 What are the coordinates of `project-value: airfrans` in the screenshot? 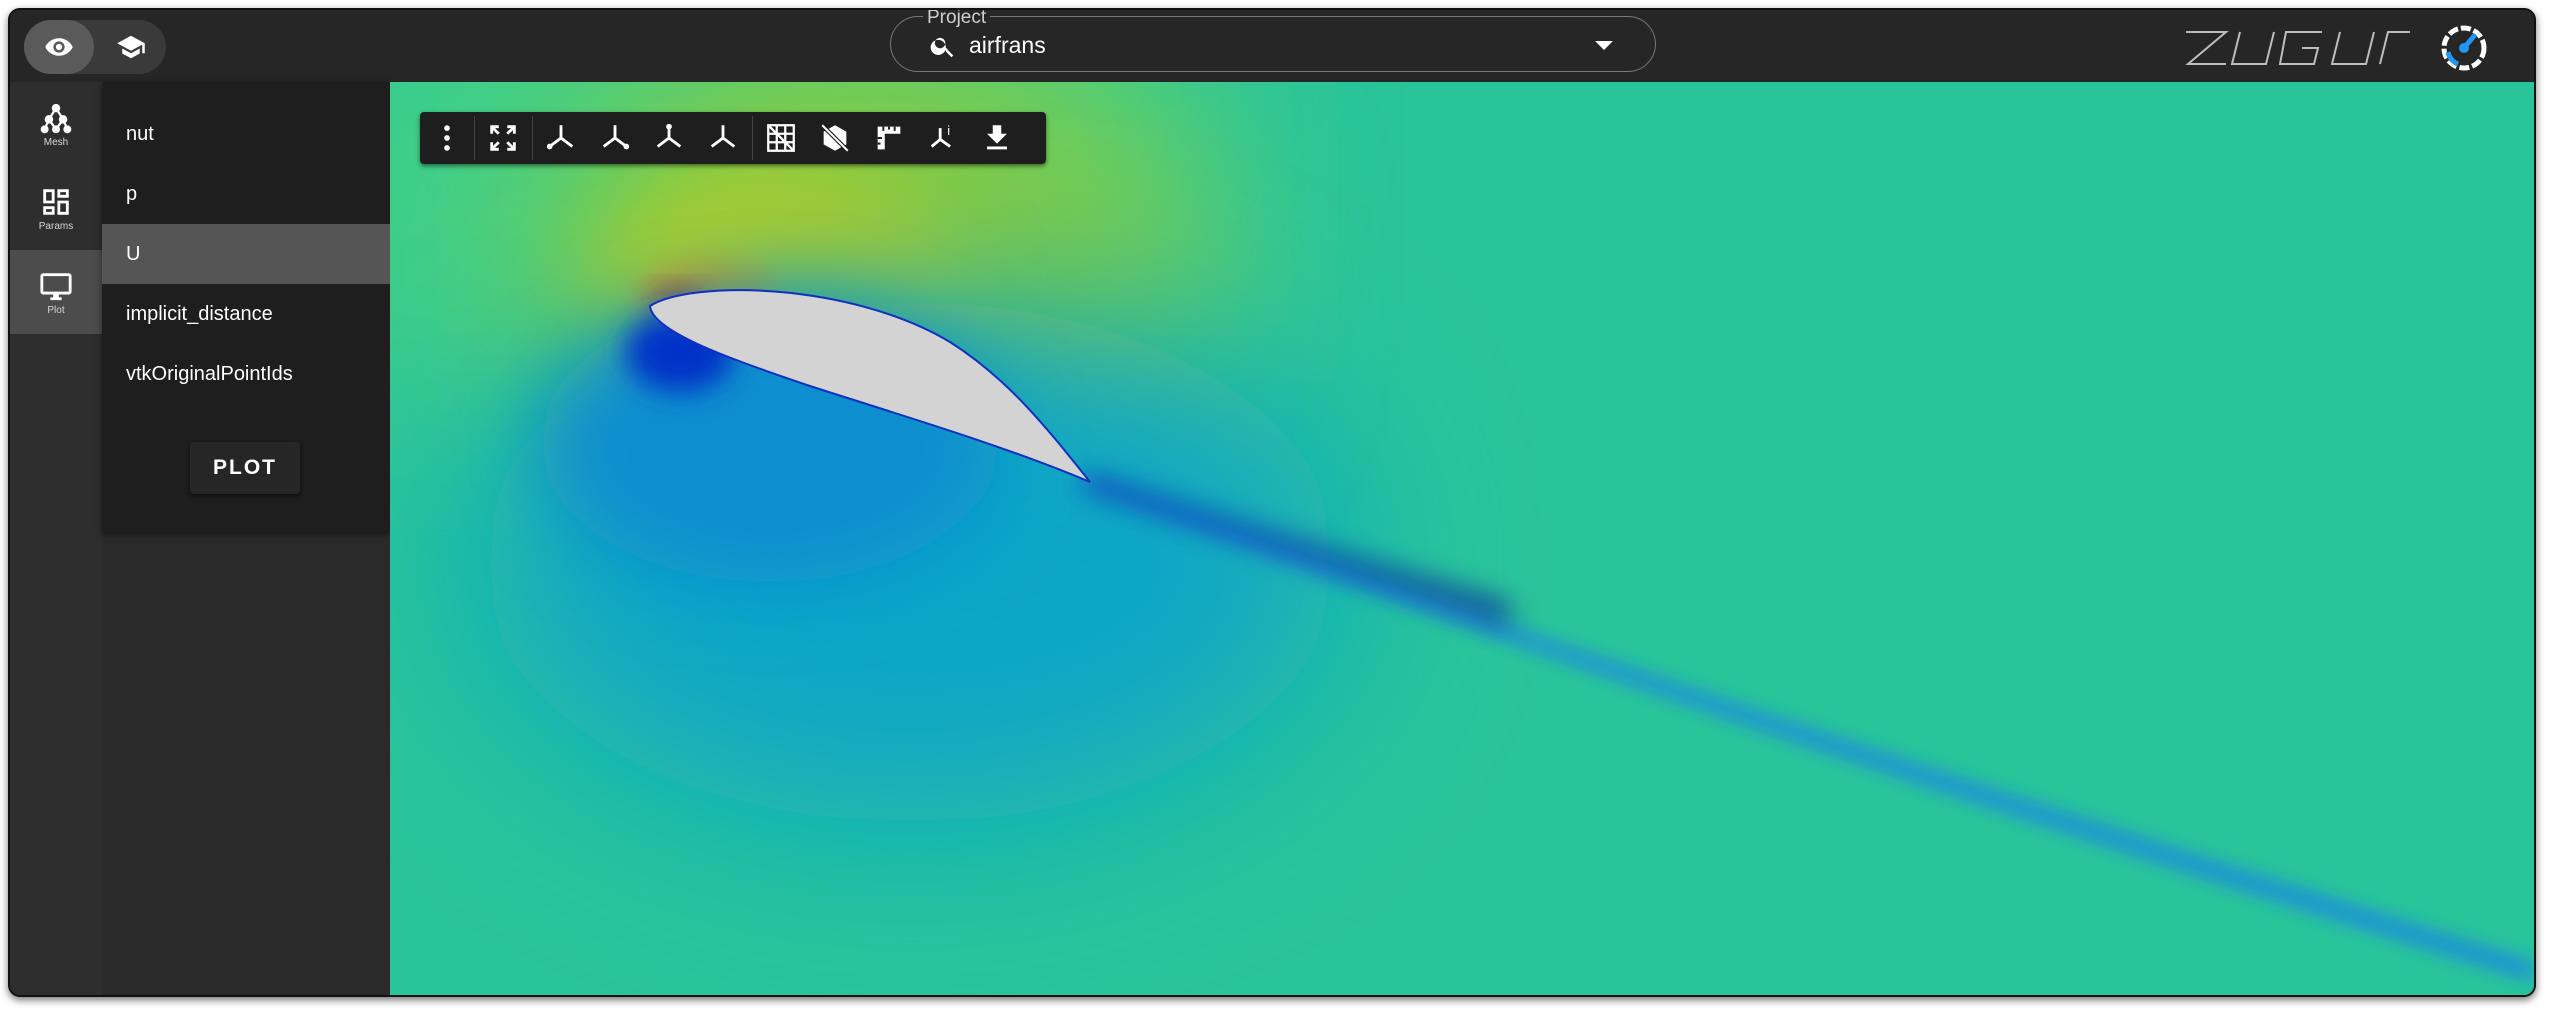 It's located at (1007, 45).